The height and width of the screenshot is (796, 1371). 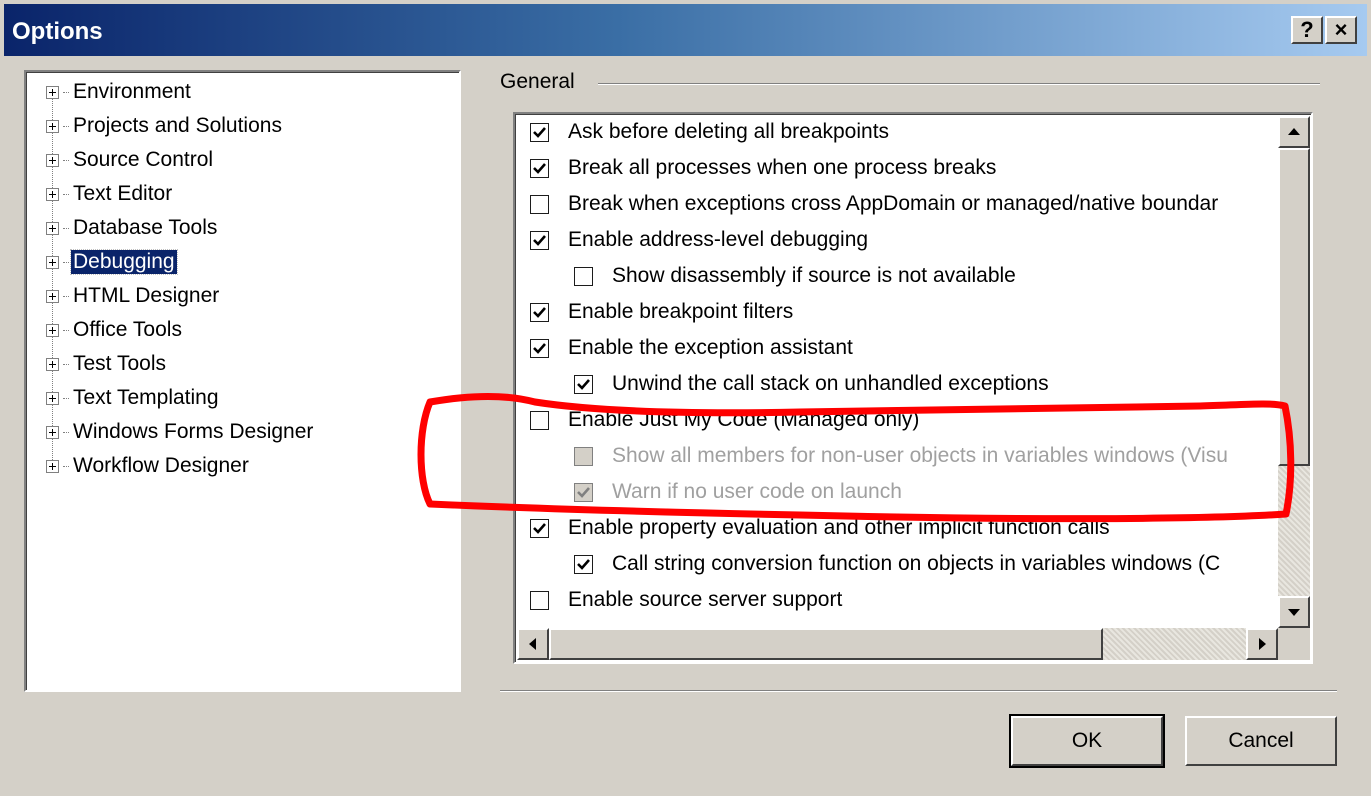 I want to click on tree-item-html-designer: HTML Designer, so click(x=133, y=296).